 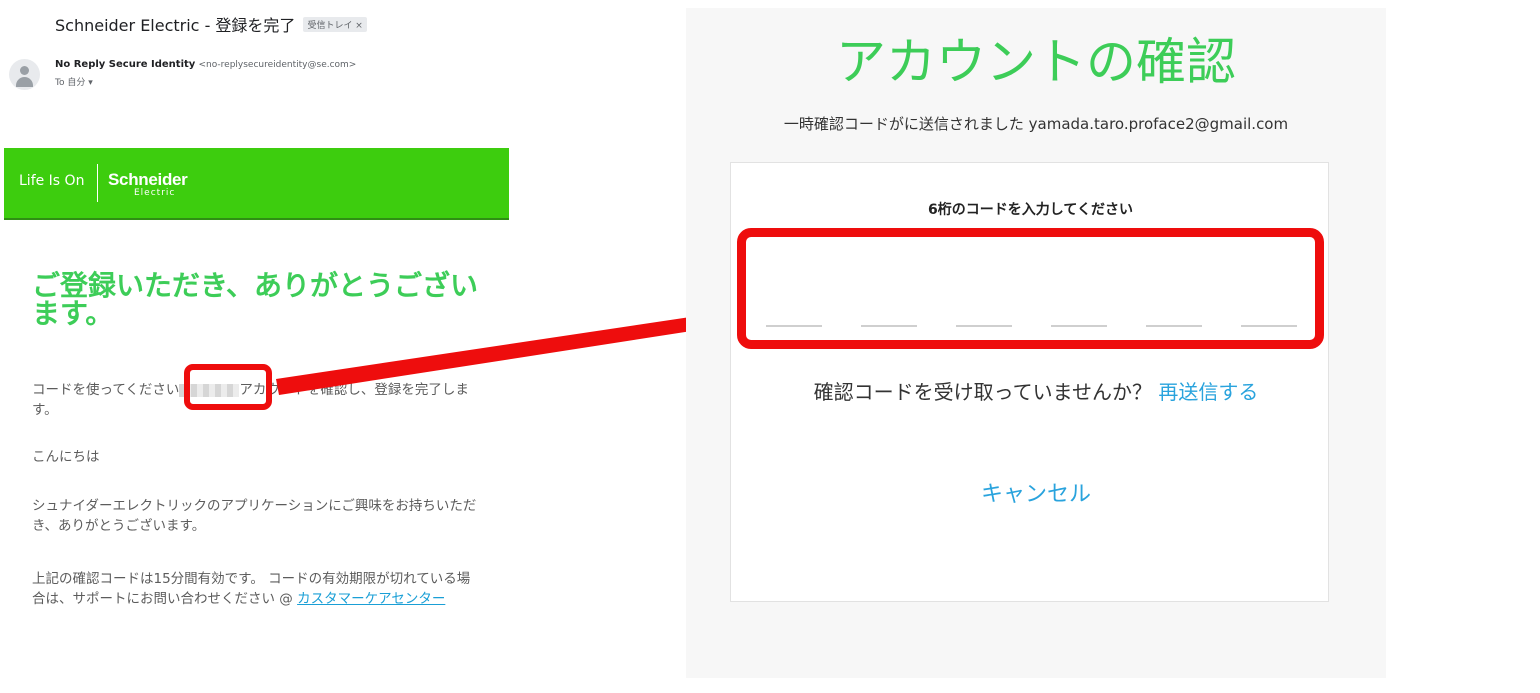 What do you see at coordinates (175, 25) in the screenshot?
I see `email-subject: Schneider Electric - 登録を完了` at bounding box center [175, 25].